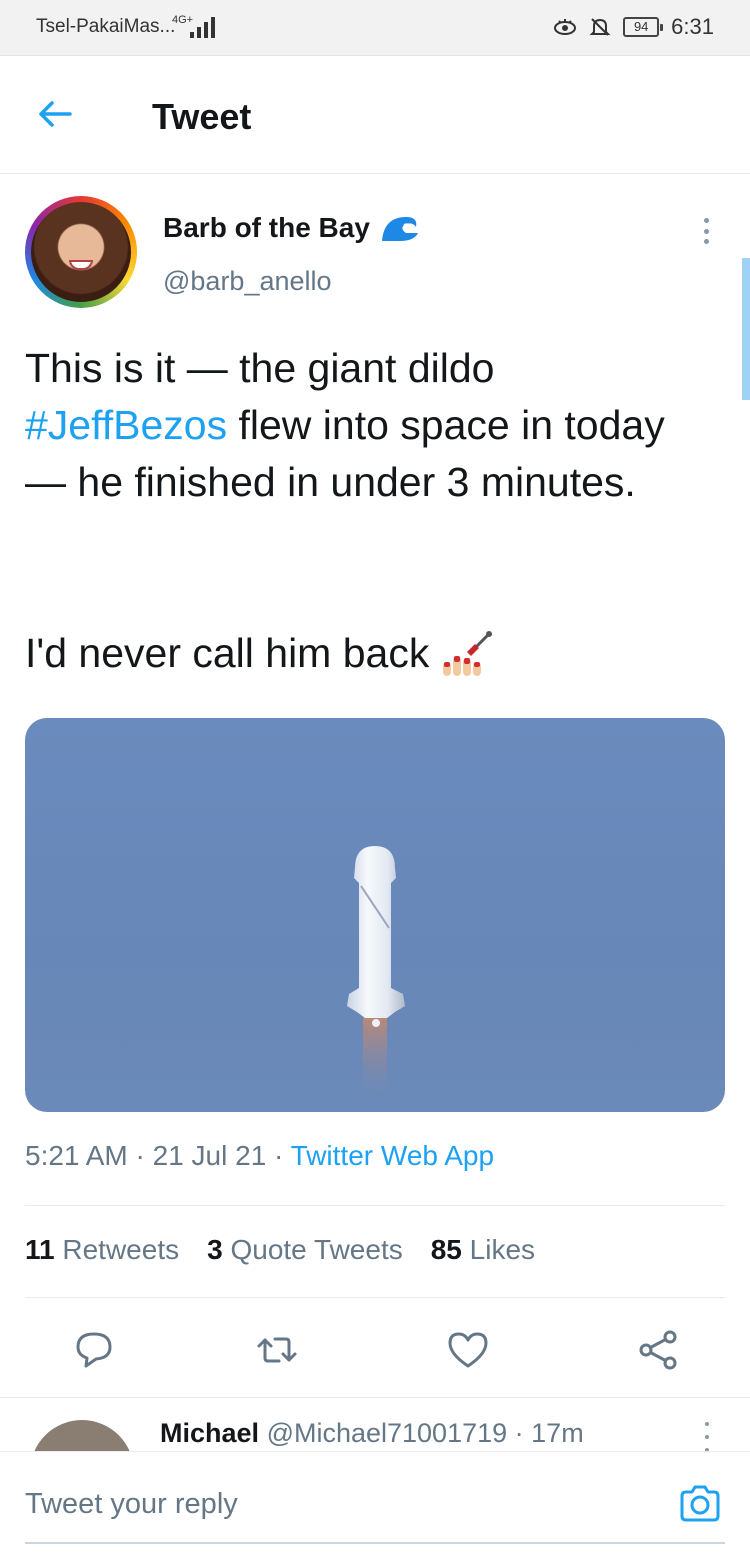 The width and height of the screenshot is (750, 1556). What do you see at coordinates (202, 116) in the screenshot?
I see `page-title: Tweet` at bounding box center [202, 116].